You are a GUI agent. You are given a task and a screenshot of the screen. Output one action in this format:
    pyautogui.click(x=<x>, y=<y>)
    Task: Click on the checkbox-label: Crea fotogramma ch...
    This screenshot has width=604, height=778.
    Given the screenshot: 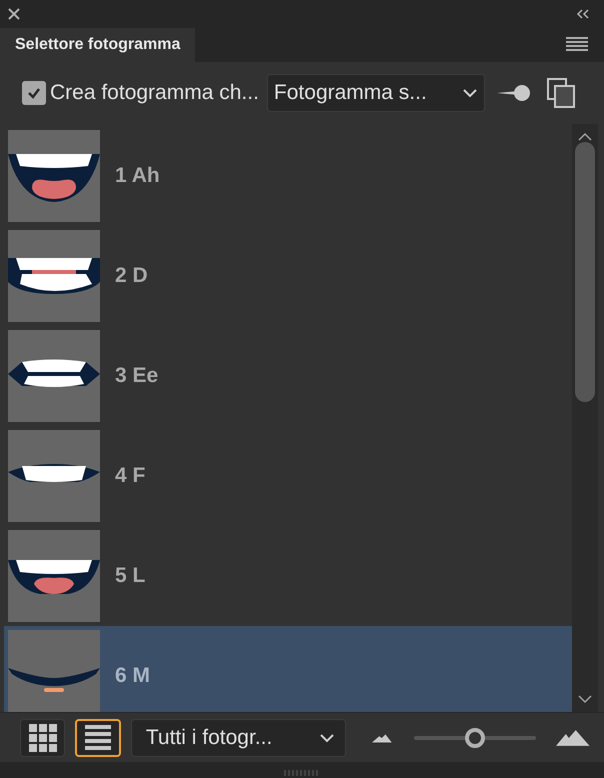 What is the action you would take?
    pyautogui.click(x=154, y=93)
    